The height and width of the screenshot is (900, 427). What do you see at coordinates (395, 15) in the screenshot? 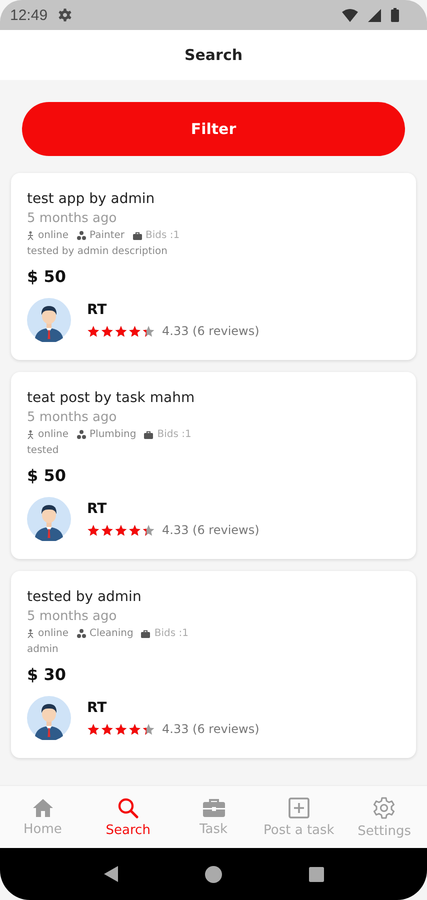
I see `battery-icon` at bounding box center [395, 15].